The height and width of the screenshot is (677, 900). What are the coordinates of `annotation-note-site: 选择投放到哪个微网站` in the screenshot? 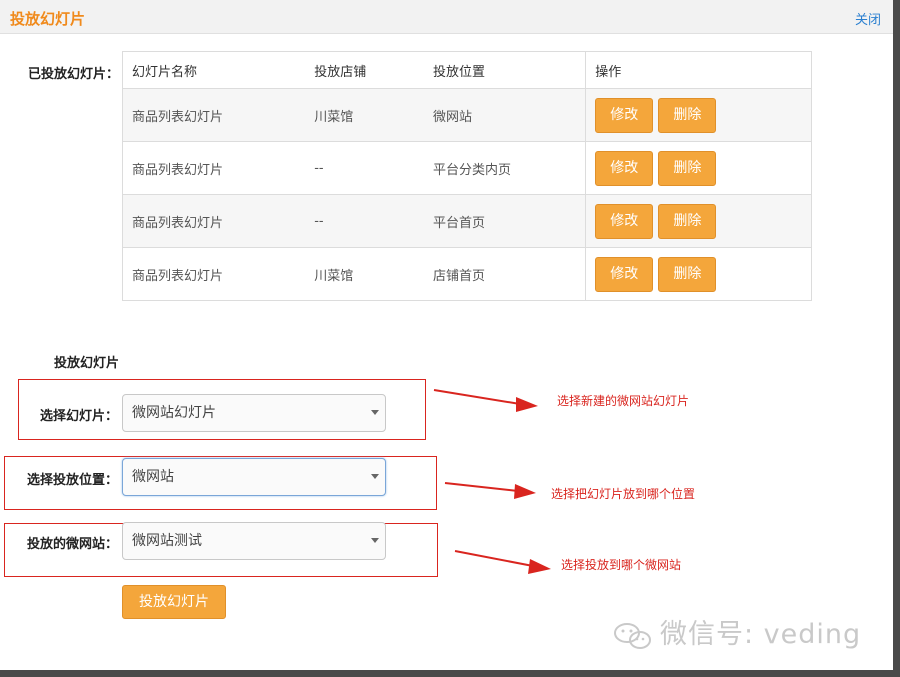 It's located at (621, 565).